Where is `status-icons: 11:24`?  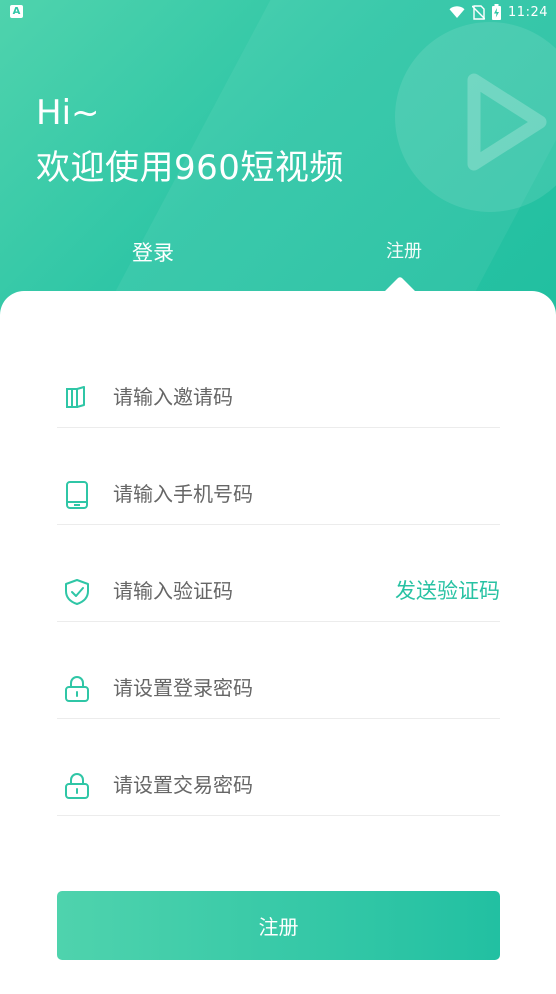 status-icons: 11:24 is located at coordinates (498, 12).